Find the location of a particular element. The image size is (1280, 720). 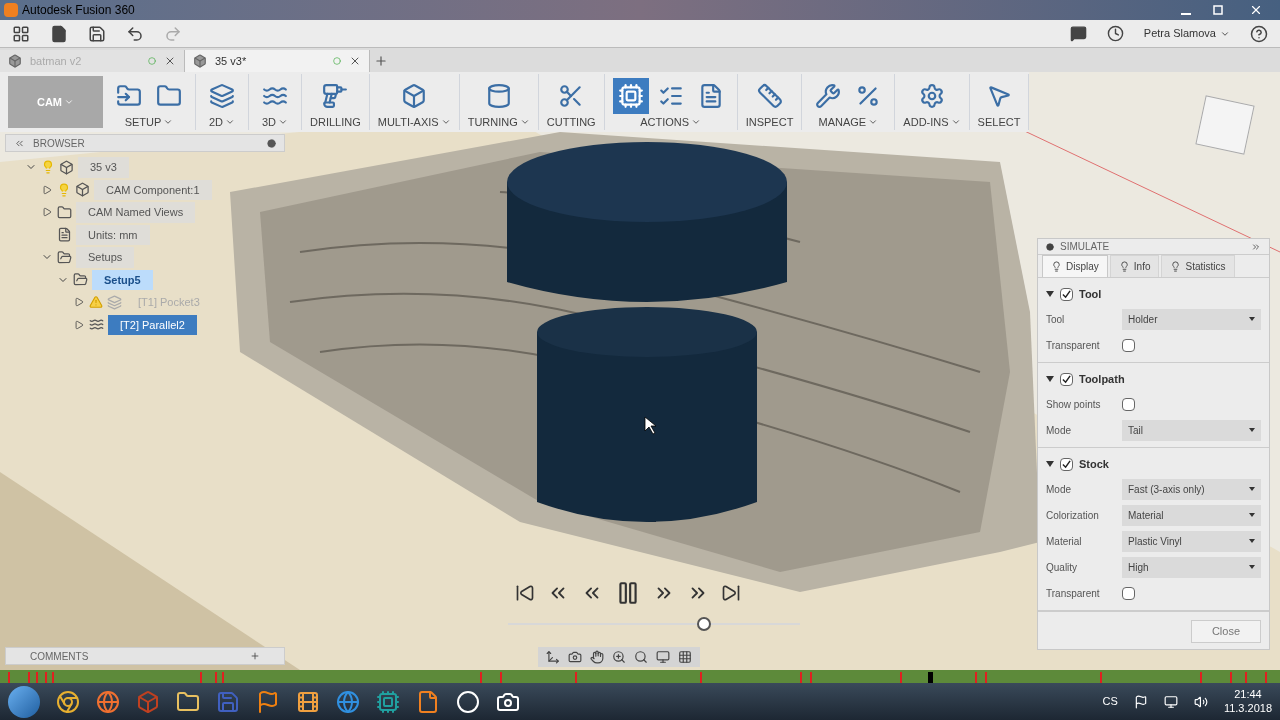

volume-icon is located at coordinates (1200, 701).